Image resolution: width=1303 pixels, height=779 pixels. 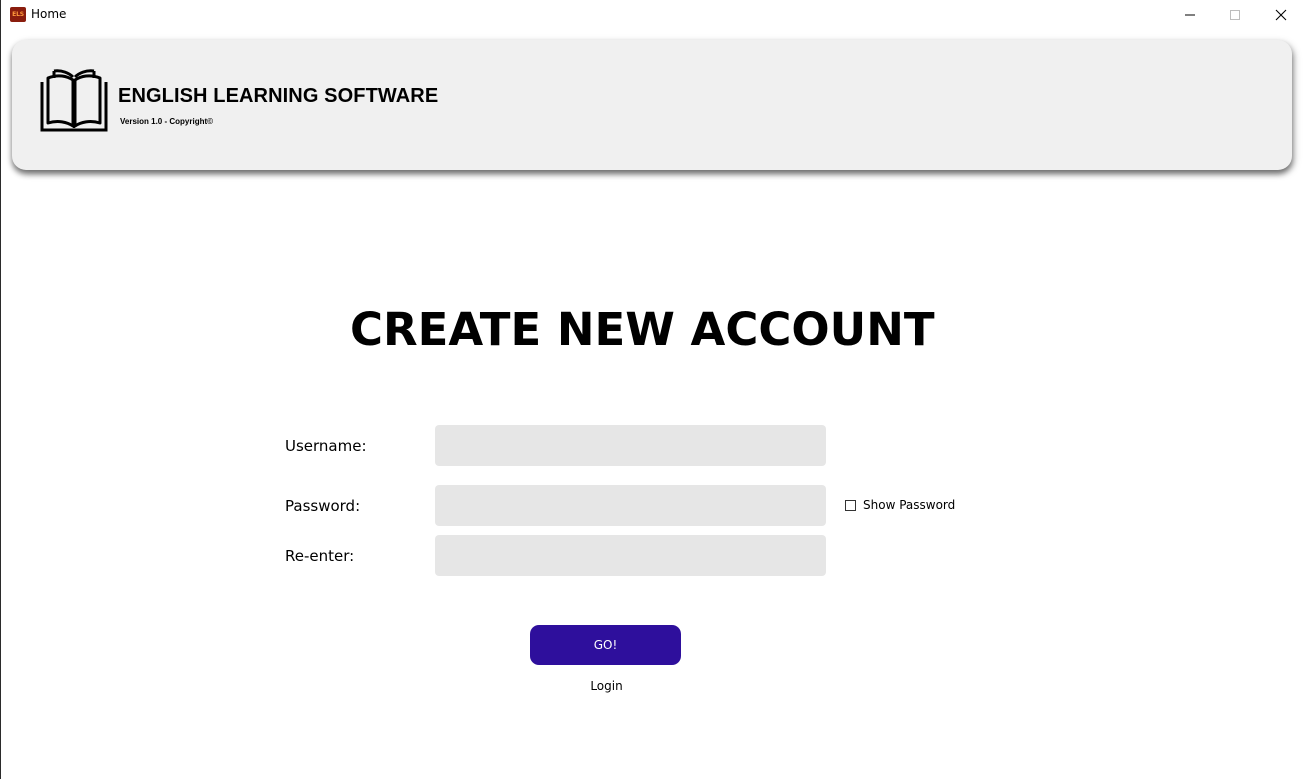 I want to click on app-name: ENGLISH LEARNING SOFTWARE, so click(x=278, y=96).